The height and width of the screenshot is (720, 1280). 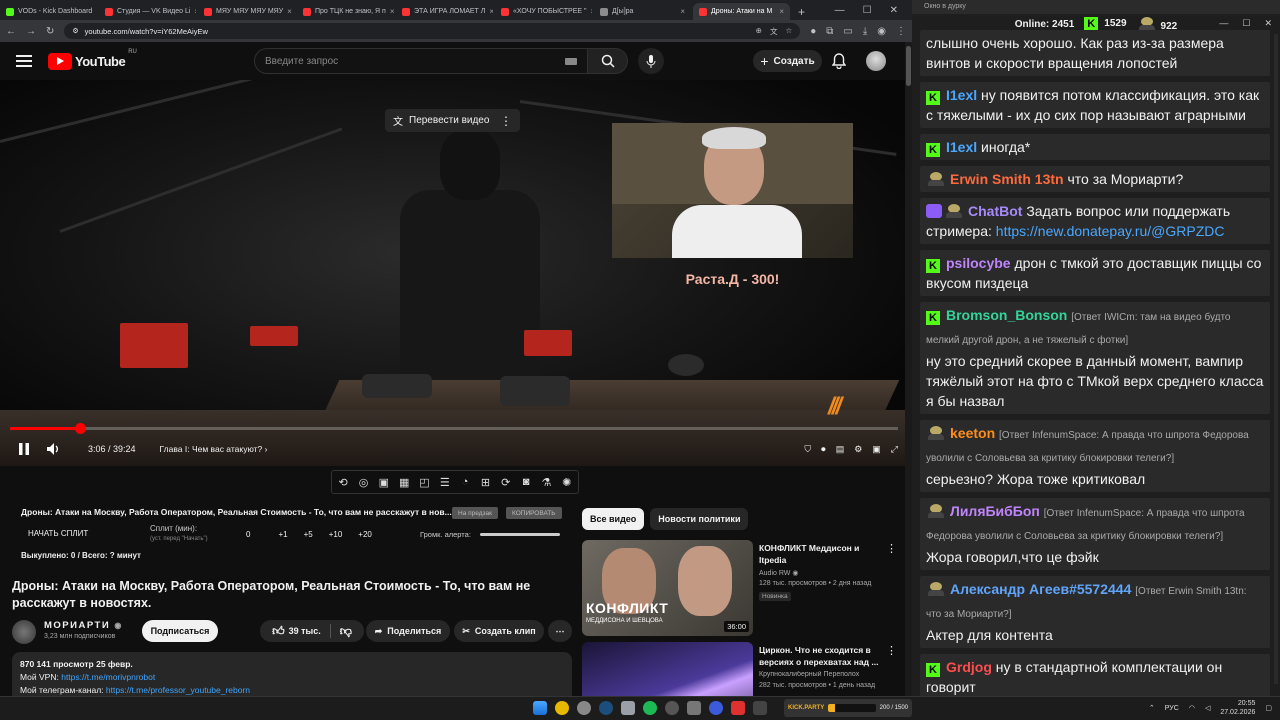 What do you see at coordinates (485, 482) in the screenshot?
I see `frame-icon: ⊞` at bounding box center [485, 482].